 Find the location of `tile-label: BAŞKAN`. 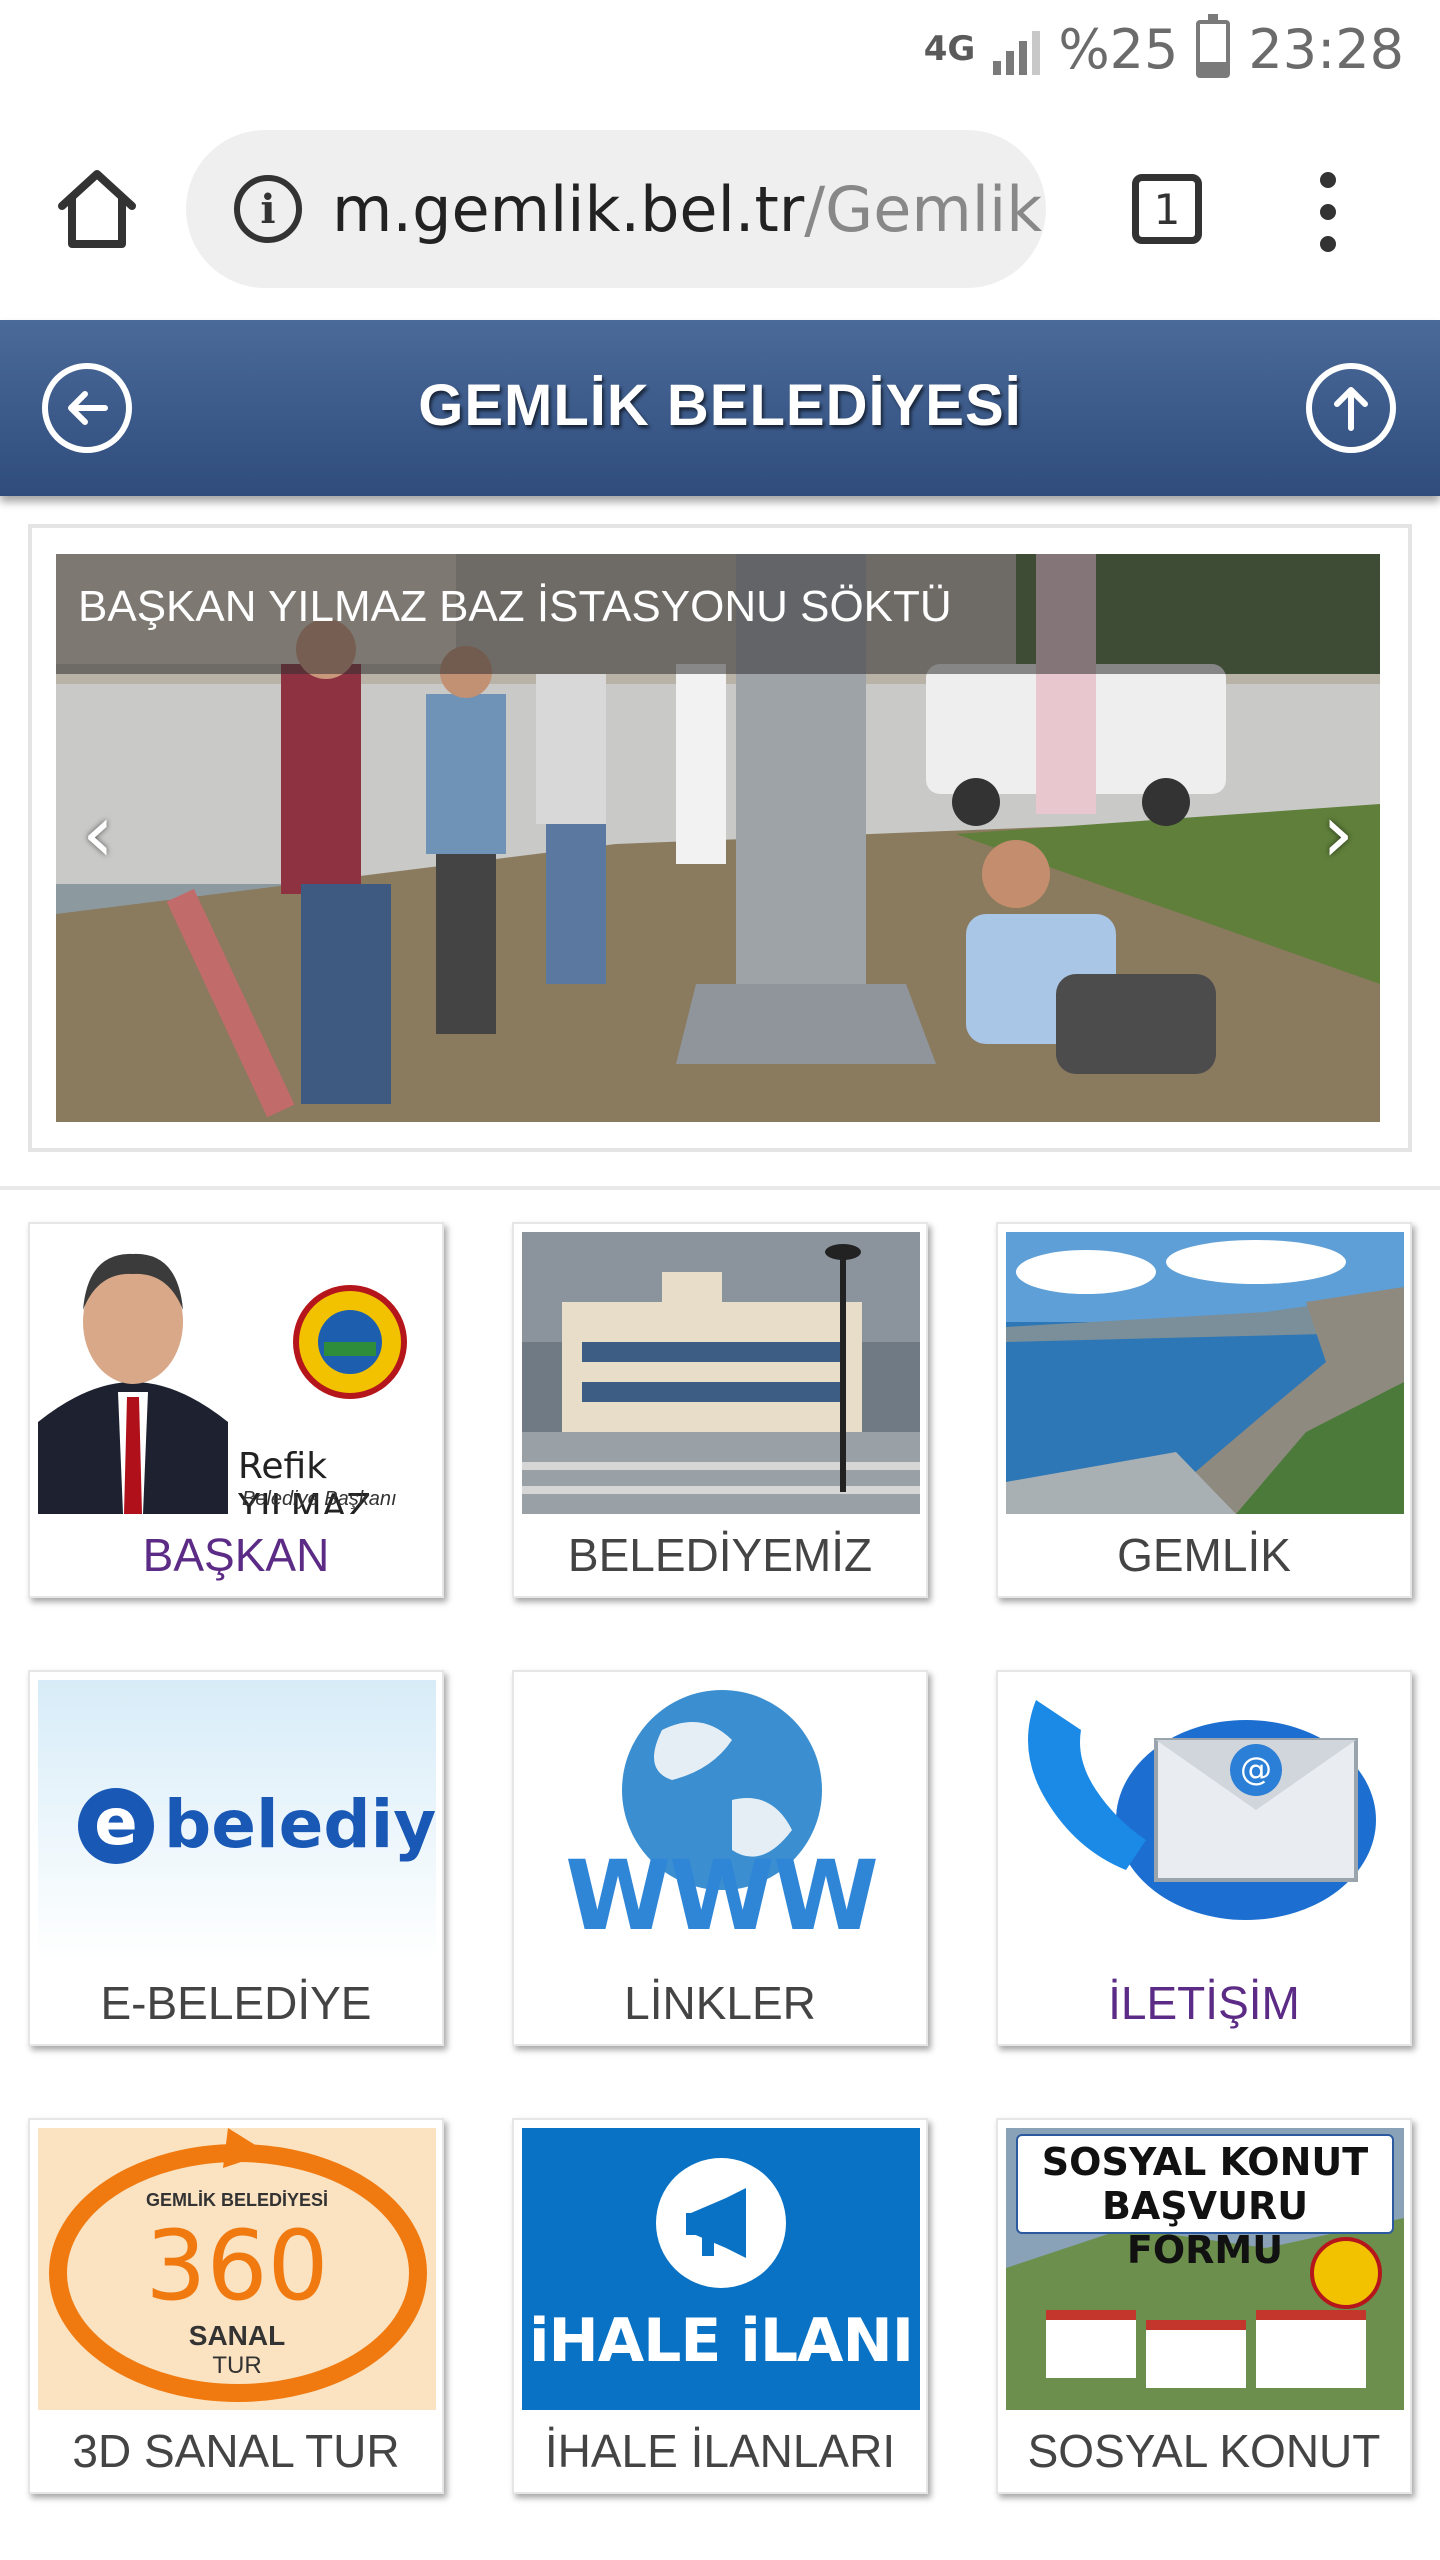

tile-label: BAŞKAN is located at coordinates (236, 1555).